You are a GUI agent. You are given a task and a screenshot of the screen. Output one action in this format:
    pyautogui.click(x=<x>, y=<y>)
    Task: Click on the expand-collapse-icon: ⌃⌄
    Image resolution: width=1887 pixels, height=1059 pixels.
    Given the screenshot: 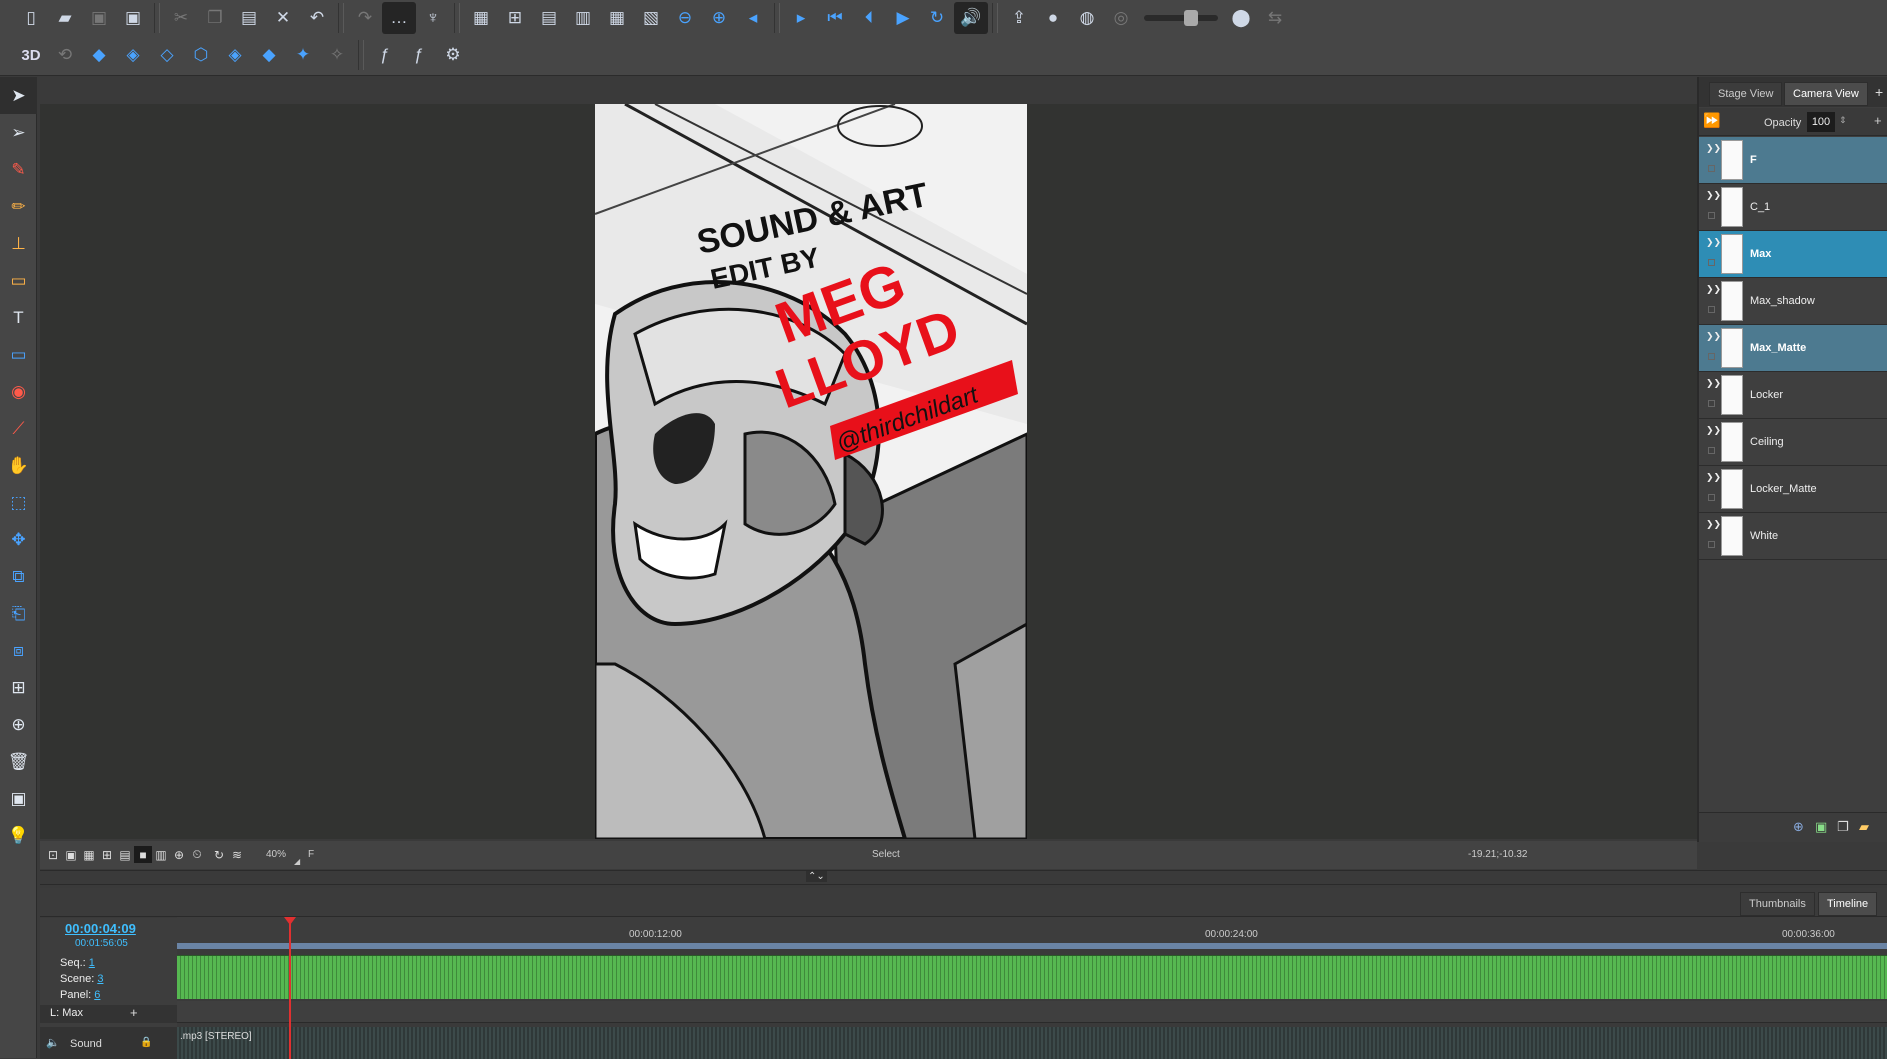 What is the action you would take?
    pyautogui.click(x=816, y=876)
    